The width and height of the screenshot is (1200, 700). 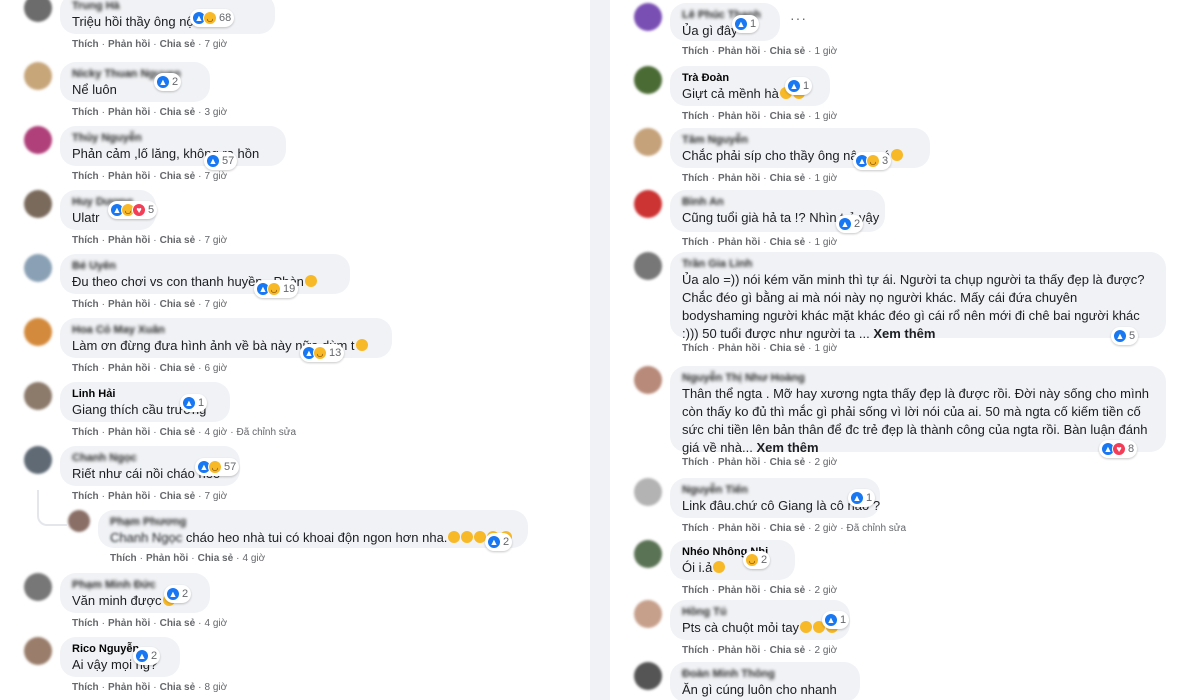 What do you see at coordinates (800, 140) in the screenshot?
I see `commenter-name: Tâm Nguyễn` at bounding box center [800, 140].